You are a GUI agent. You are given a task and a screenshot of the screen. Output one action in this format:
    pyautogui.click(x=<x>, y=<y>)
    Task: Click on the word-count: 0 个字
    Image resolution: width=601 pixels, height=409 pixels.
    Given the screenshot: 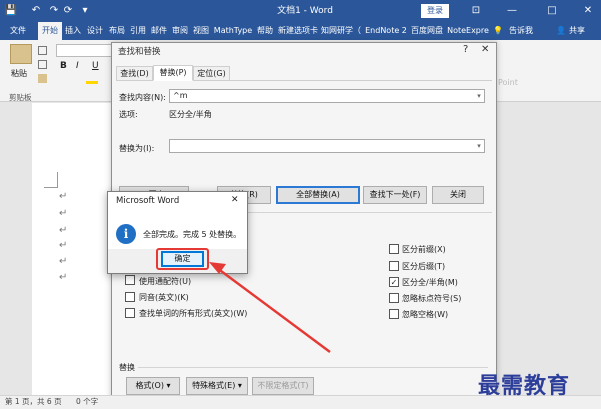 What is the action you would take?
    pyautogui.click(x=87, y=401)
    